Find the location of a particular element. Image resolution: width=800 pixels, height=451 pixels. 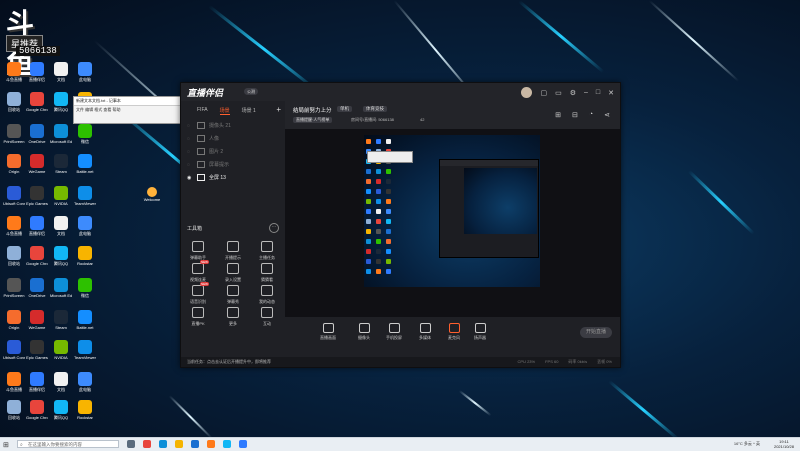

toolbox-item: 互动 is located at coordinates (267, 317).